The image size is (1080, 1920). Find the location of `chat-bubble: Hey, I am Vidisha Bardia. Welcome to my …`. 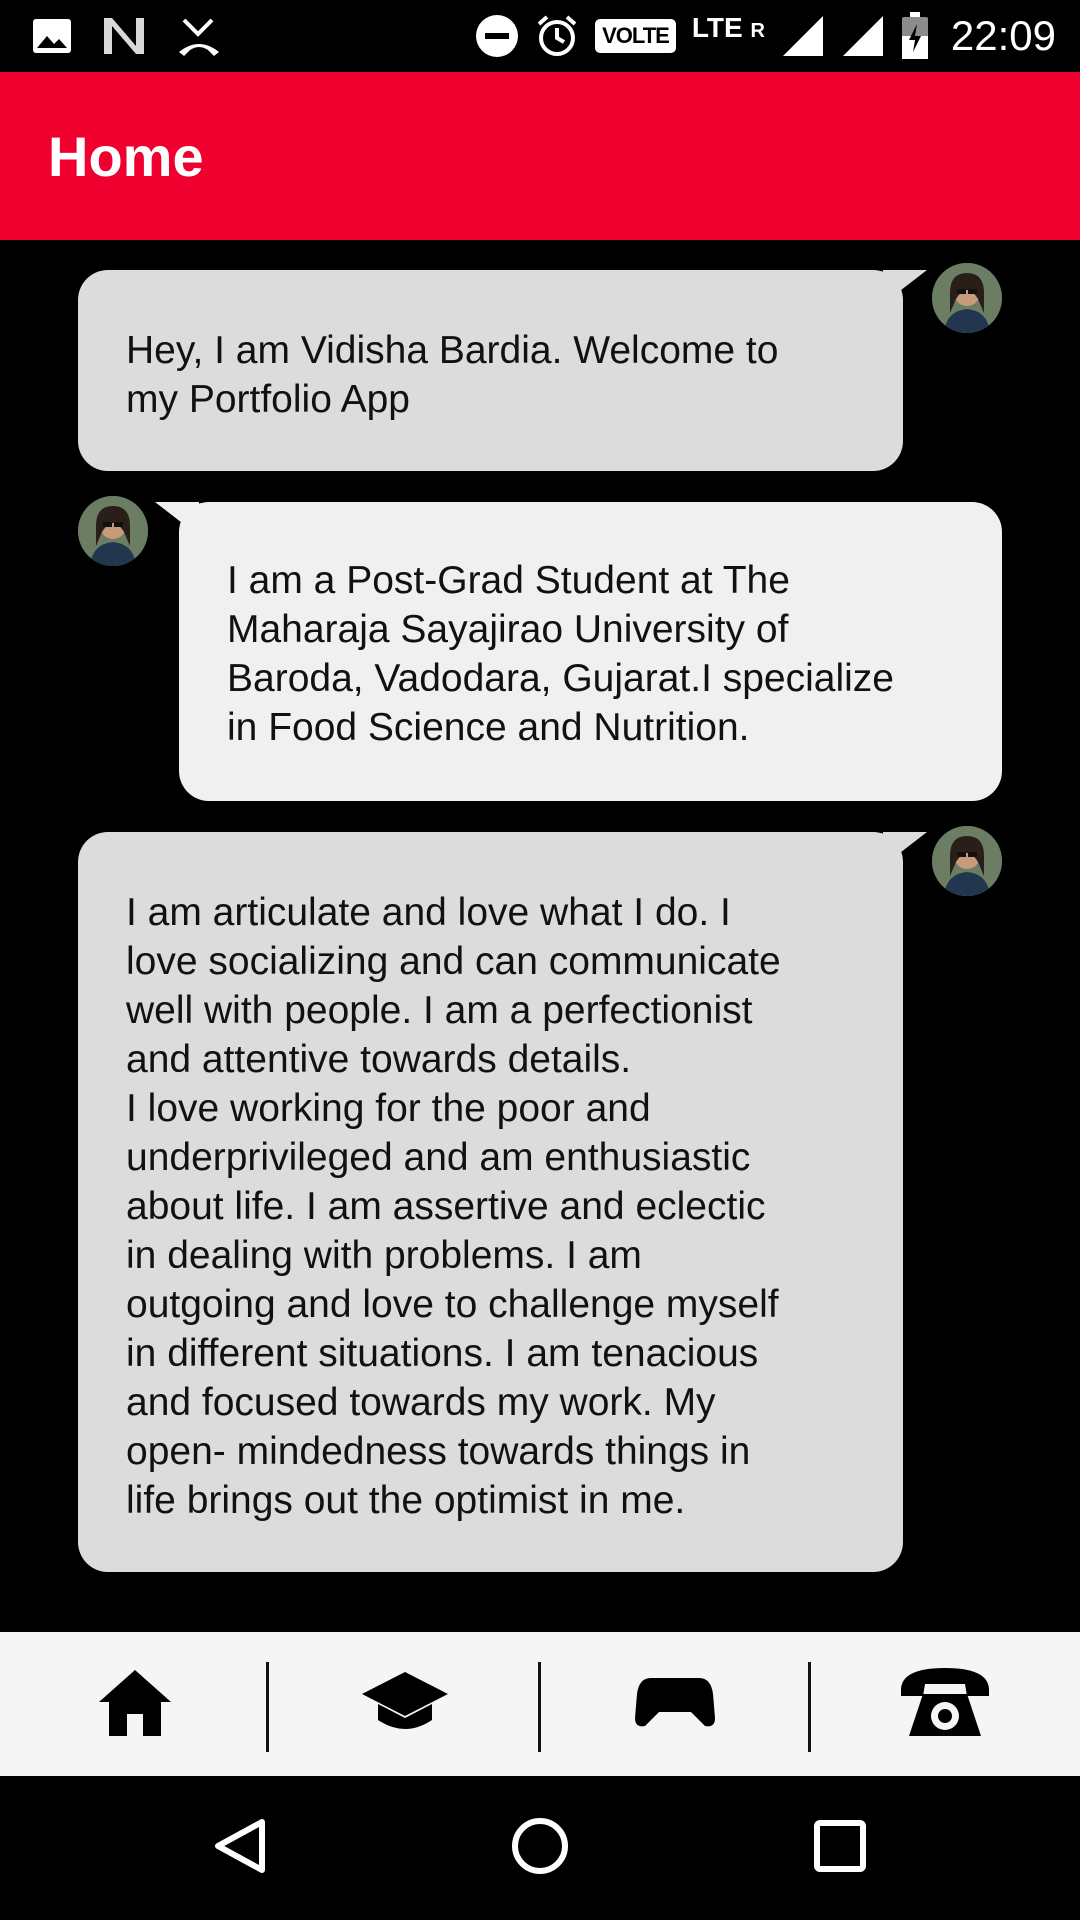

chat-bubble: Hey, I am Vidisha Bardia. Welcome to my … is located at coordinates (502, 370).